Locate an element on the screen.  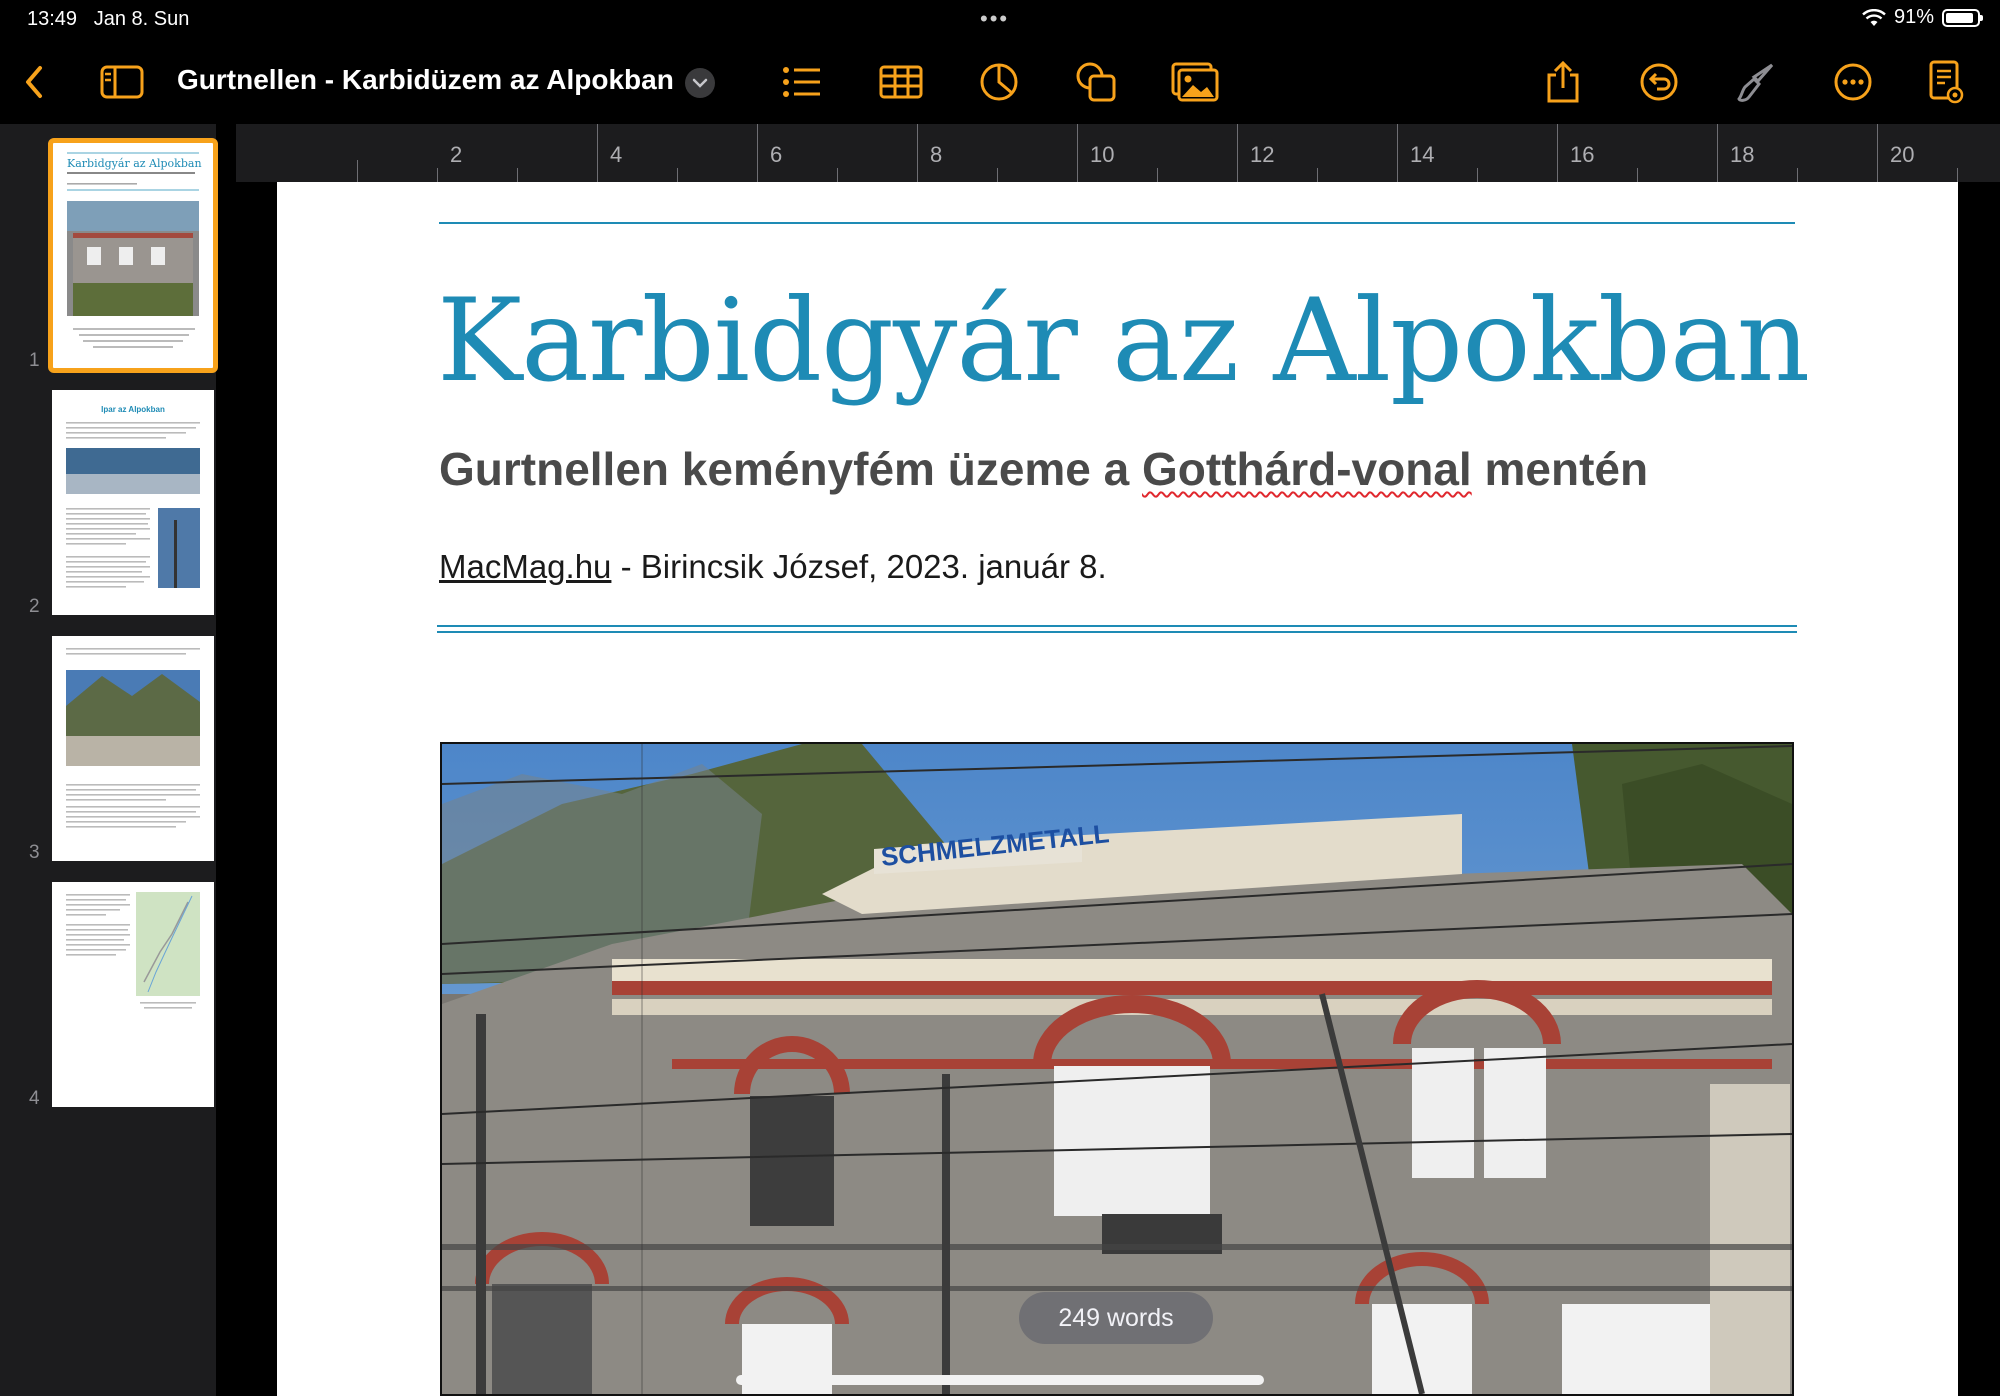
document-options-button is located at coordinates (1946, 82).